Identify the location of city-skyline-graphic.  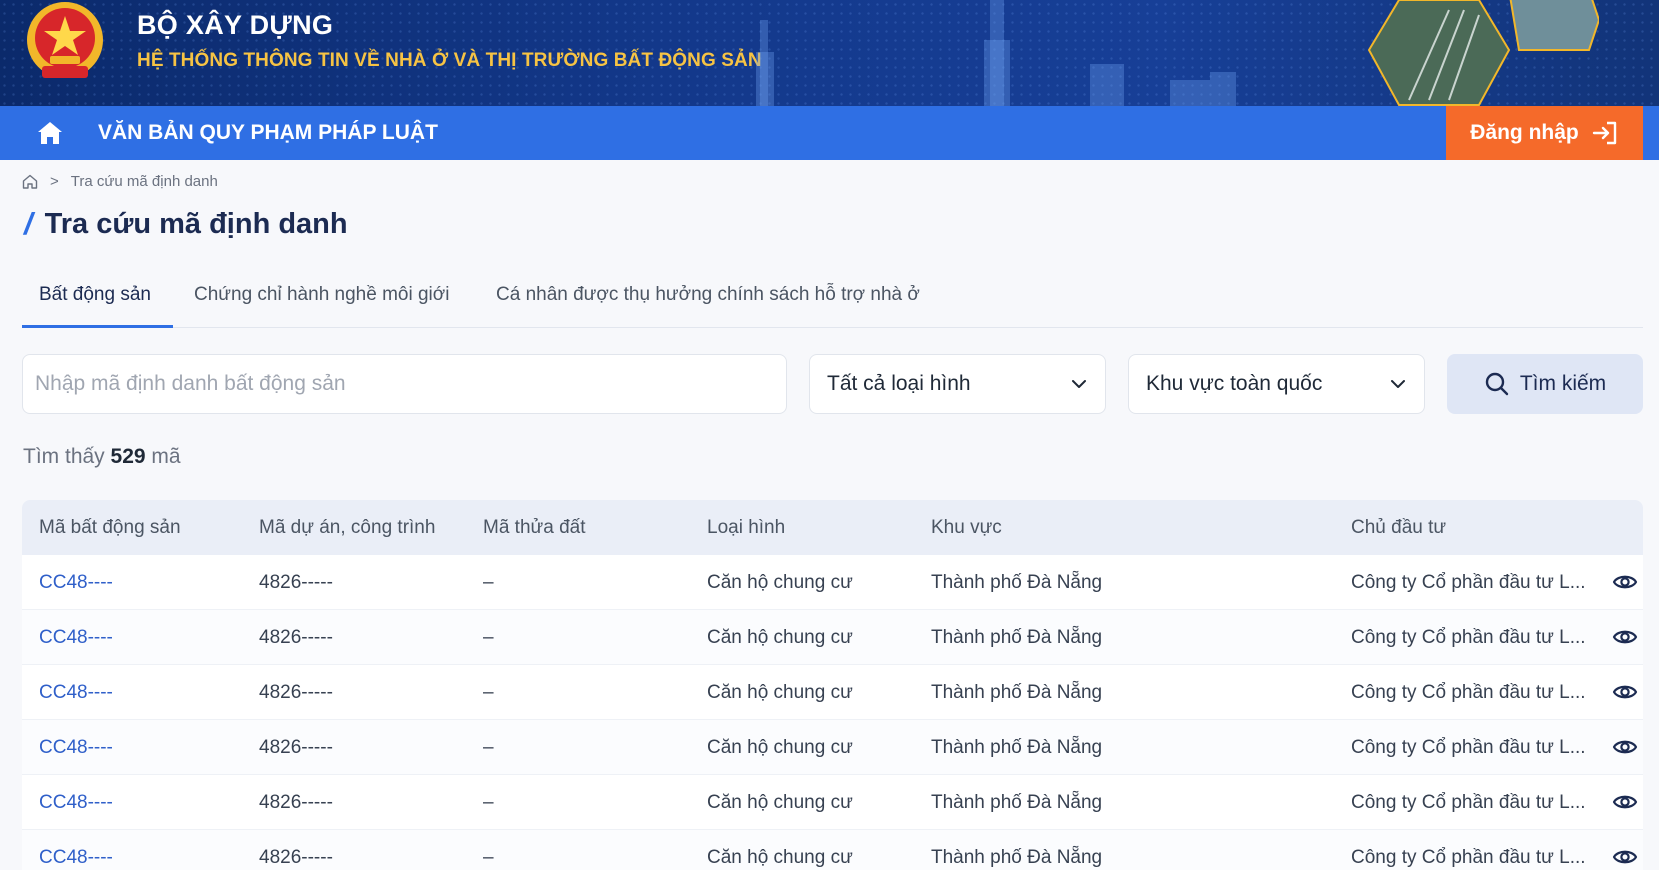
(996, 53).